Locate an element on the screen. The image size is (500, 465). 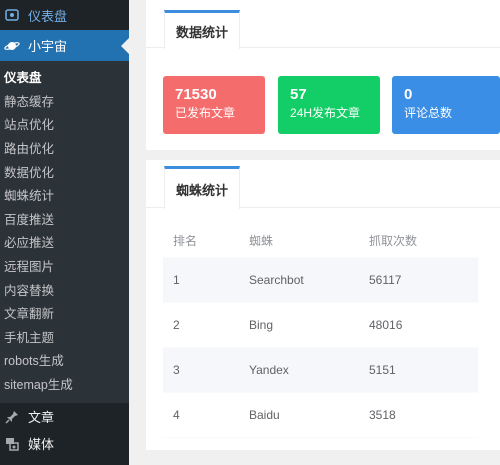
menu-item-dashboard-label: 仪表盘 is located at coordinates (48, 16).